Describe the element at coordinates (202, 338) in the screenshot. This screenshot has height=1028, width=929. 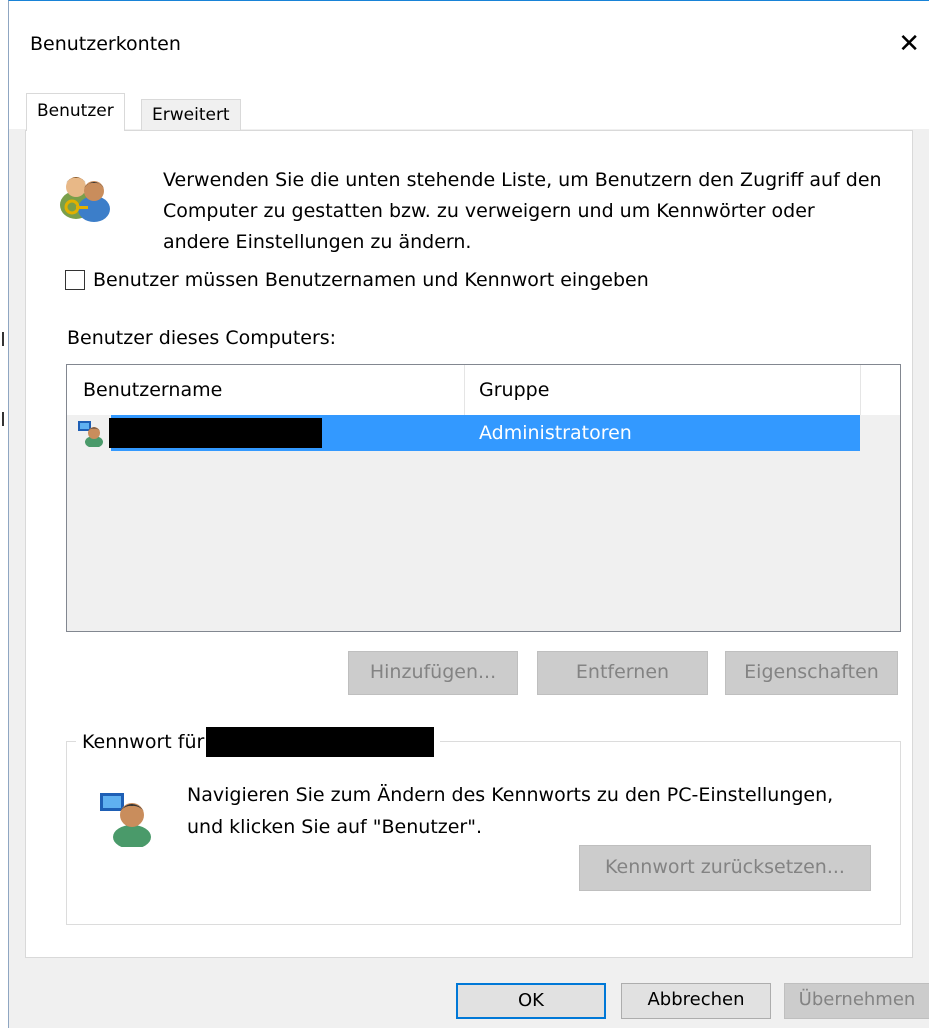
I see `users-list-label: Benutzer dieses Computers:` at that location.